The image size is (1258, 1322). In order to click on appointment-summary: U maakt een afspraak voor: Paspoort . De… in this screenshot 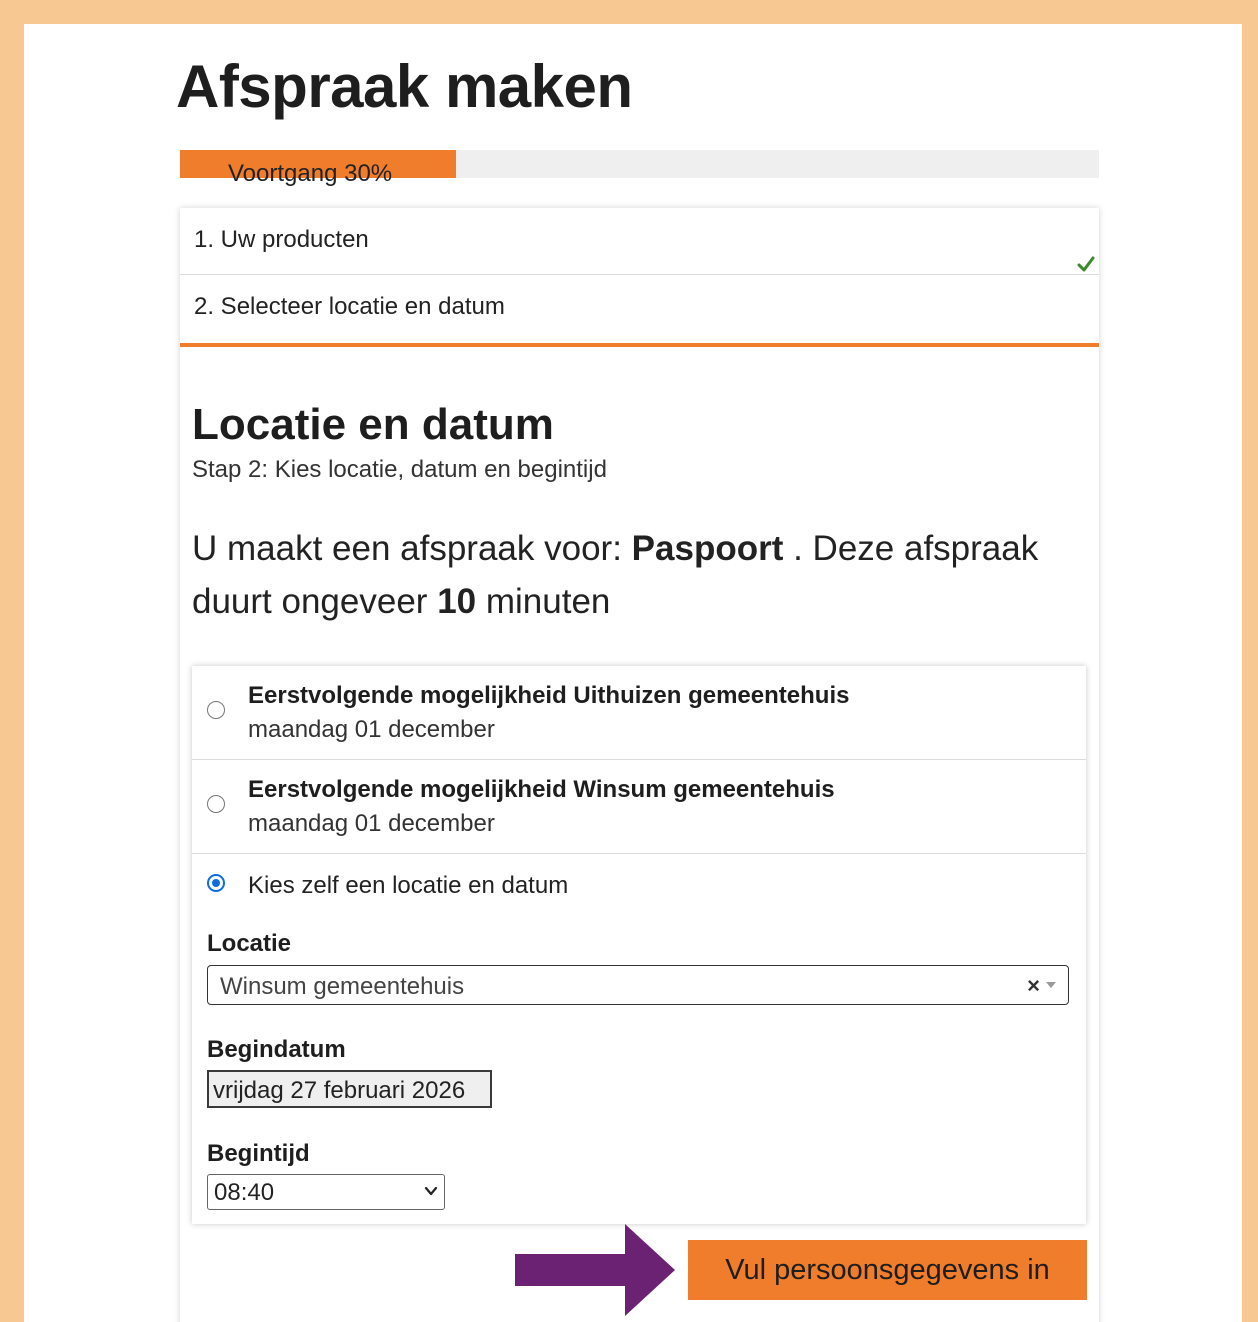, I will do `click(642, 575)`.